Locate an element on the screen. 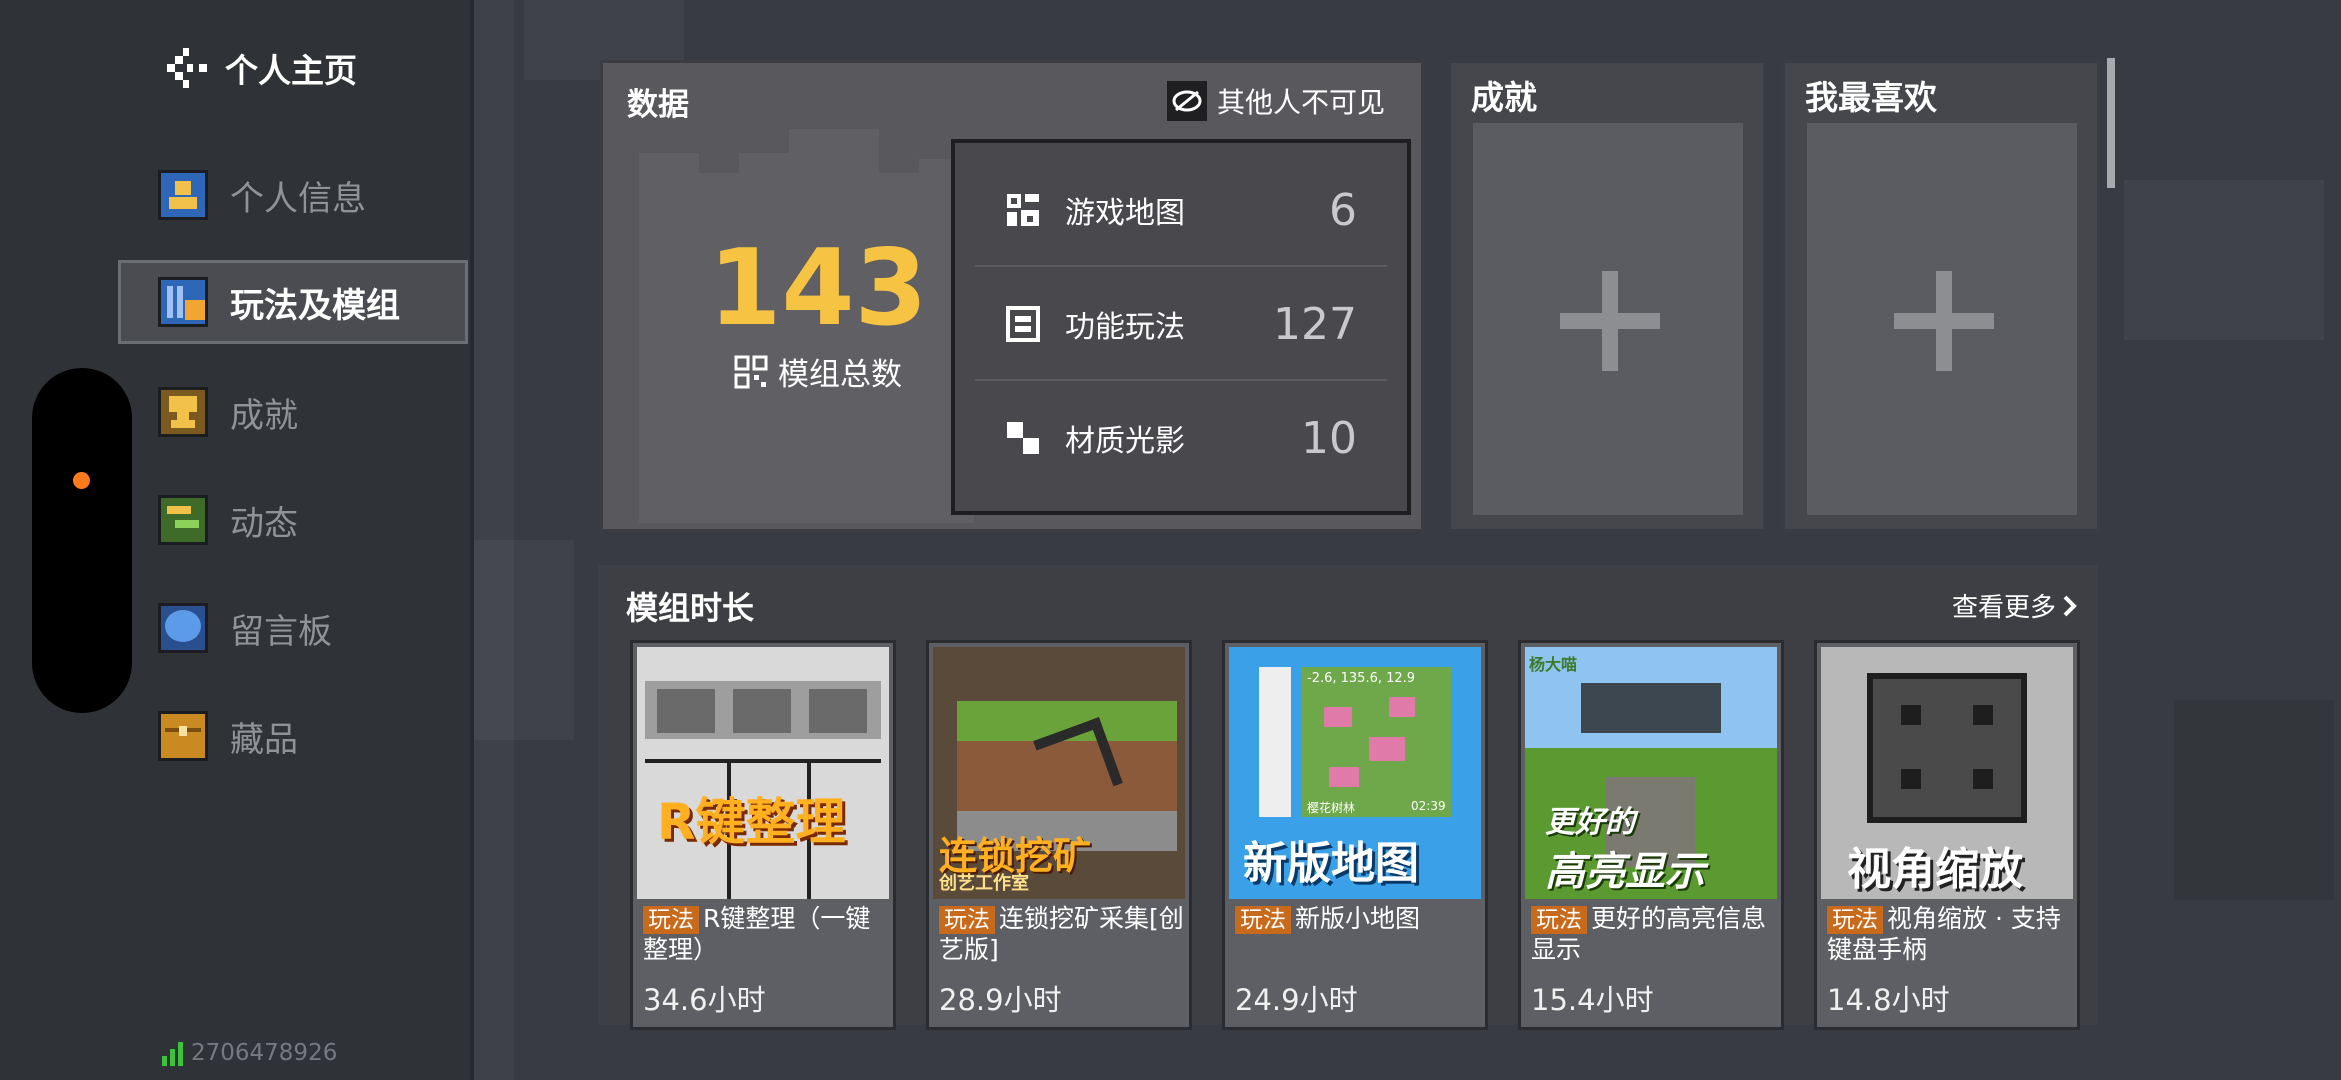 This screenshot has width=2341, height=1080. hidden-eye-icon is located at coordinates (1186, 101).